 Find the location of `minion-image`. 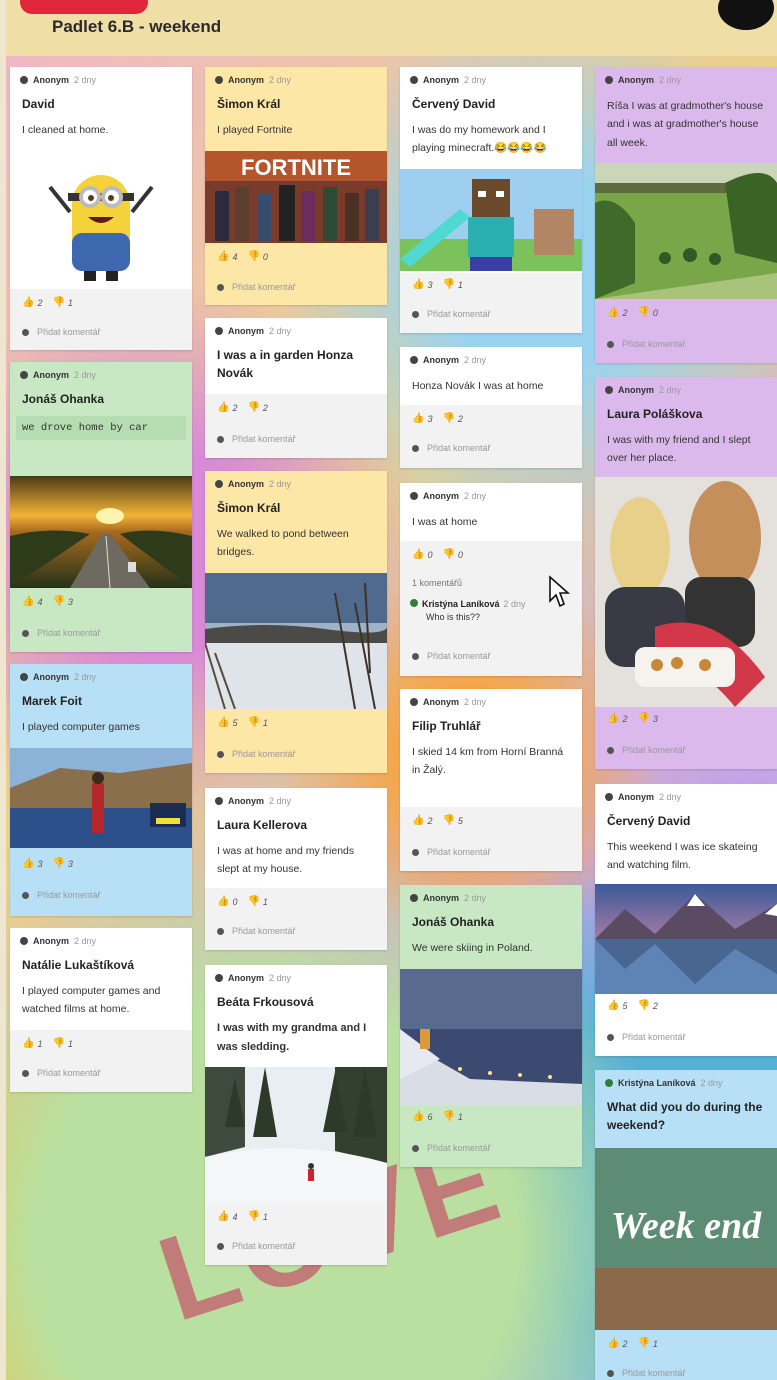

minion-image is located at coordinates (101, 227).